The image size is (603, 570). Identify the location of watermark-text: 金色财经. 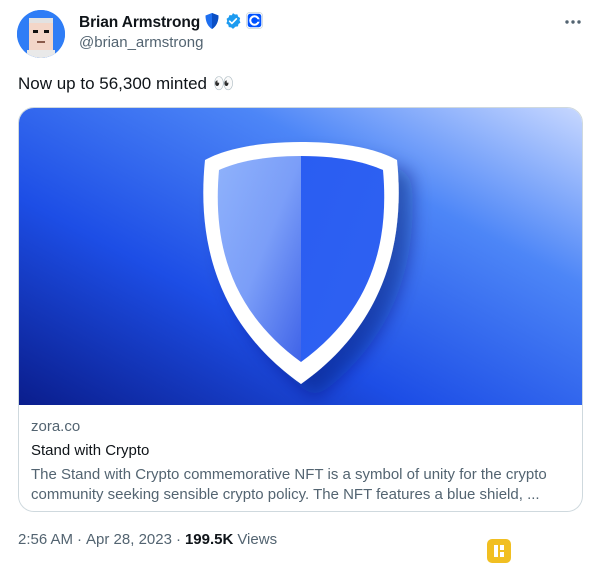
(554, 552).